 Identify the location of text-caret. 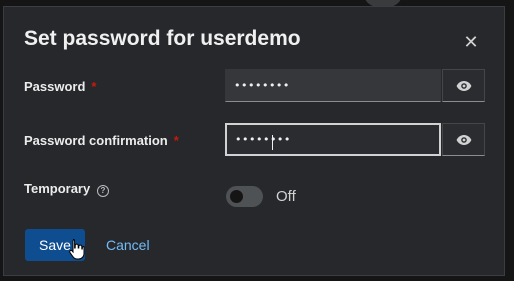
(272, 142).